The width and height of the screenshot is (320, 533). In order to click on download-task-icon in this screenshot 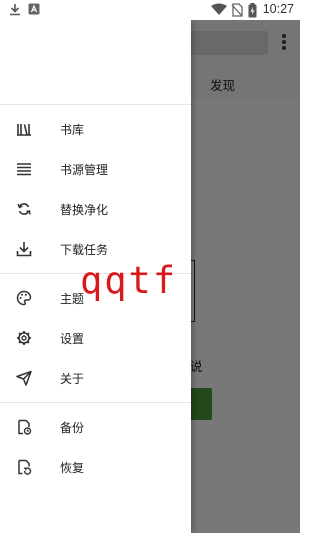, I will do `click(24, 249)`.